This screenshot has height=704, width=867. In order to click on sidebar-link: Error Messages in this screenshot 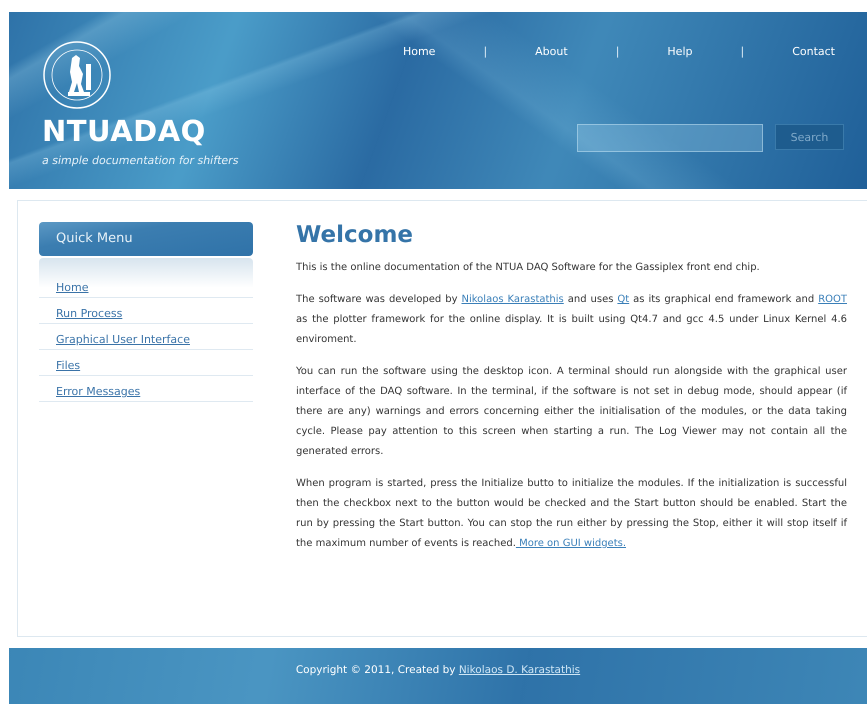, I will do `click(98, 391)`.